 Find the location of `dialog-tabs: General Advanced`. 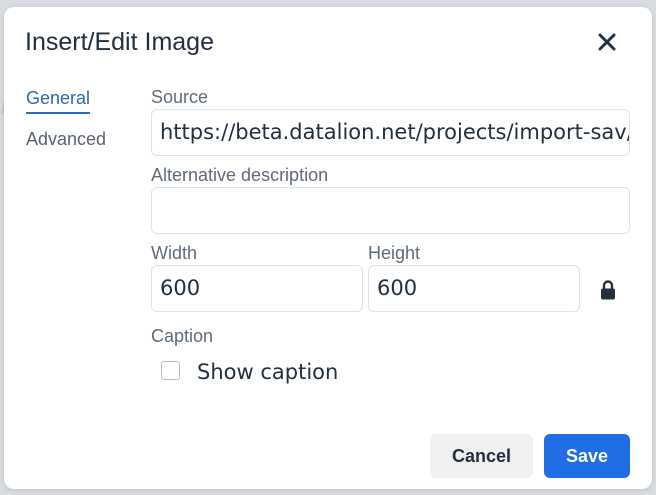

dialog-tabs: General Advanced is located at coordinates (81, 120).